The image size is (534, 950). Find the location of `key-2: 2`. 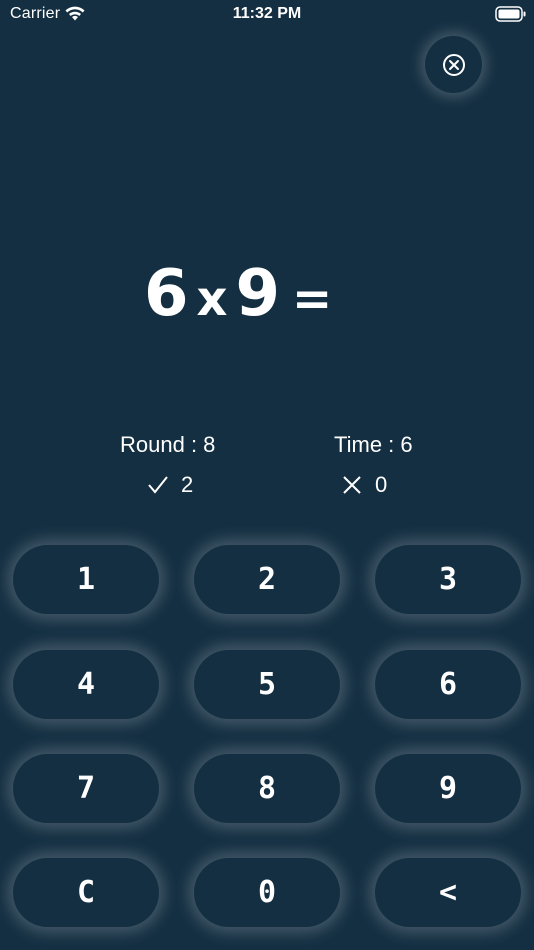

key-2: 2 is located at coordinates (267, 579).